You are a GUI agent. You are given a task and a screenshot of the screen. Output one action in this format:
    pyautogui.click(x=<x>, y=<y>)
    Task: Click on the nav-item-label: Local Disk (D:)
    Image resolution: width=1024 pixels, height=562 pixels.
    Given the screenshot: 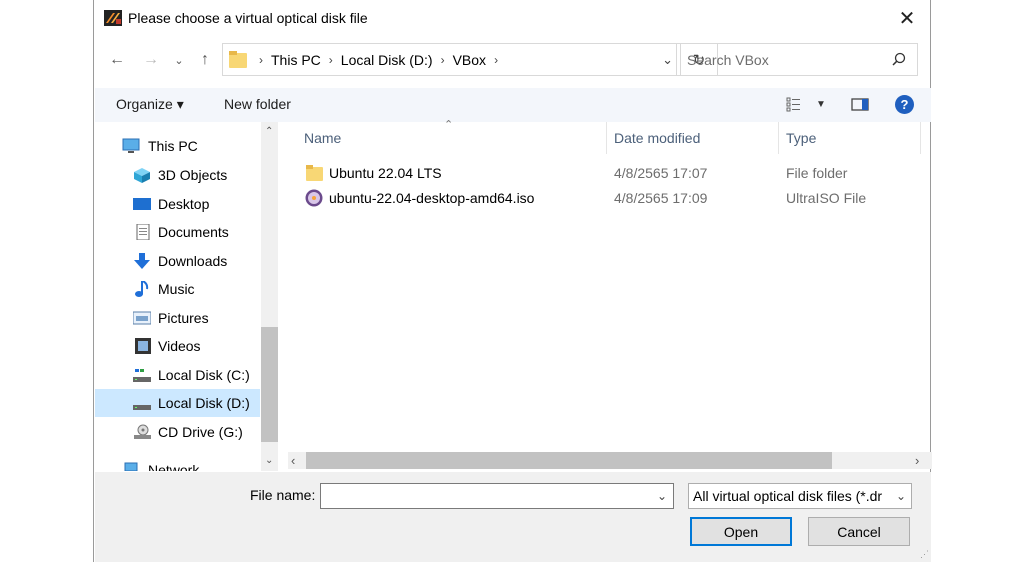 What is the action you would take?
    pyautogui.click(x=204, y=403)
    